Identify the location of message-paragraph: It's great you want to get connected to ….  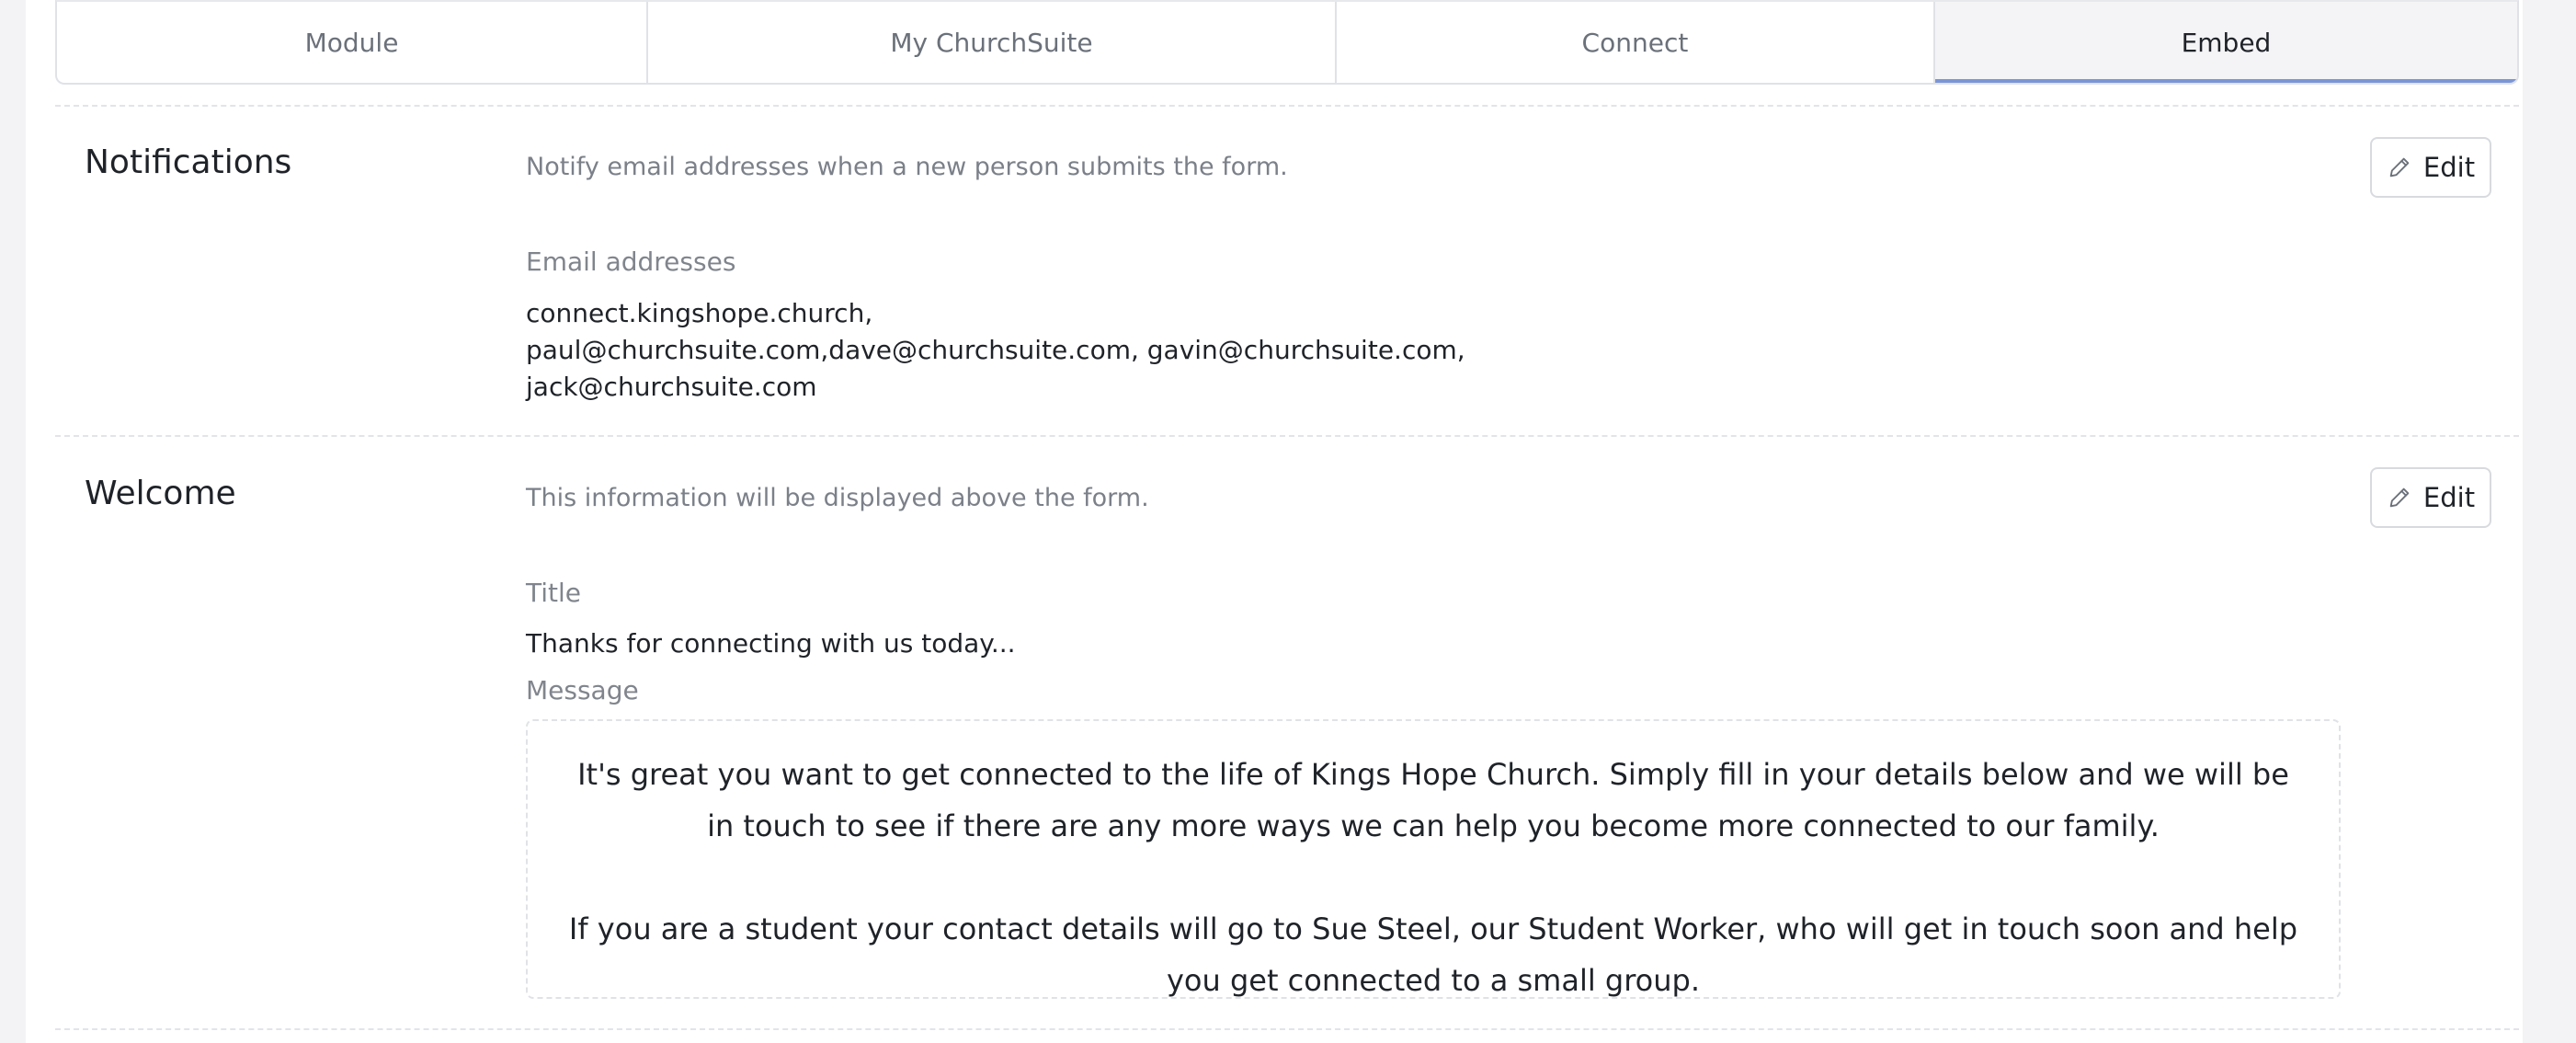
(1433, 800).